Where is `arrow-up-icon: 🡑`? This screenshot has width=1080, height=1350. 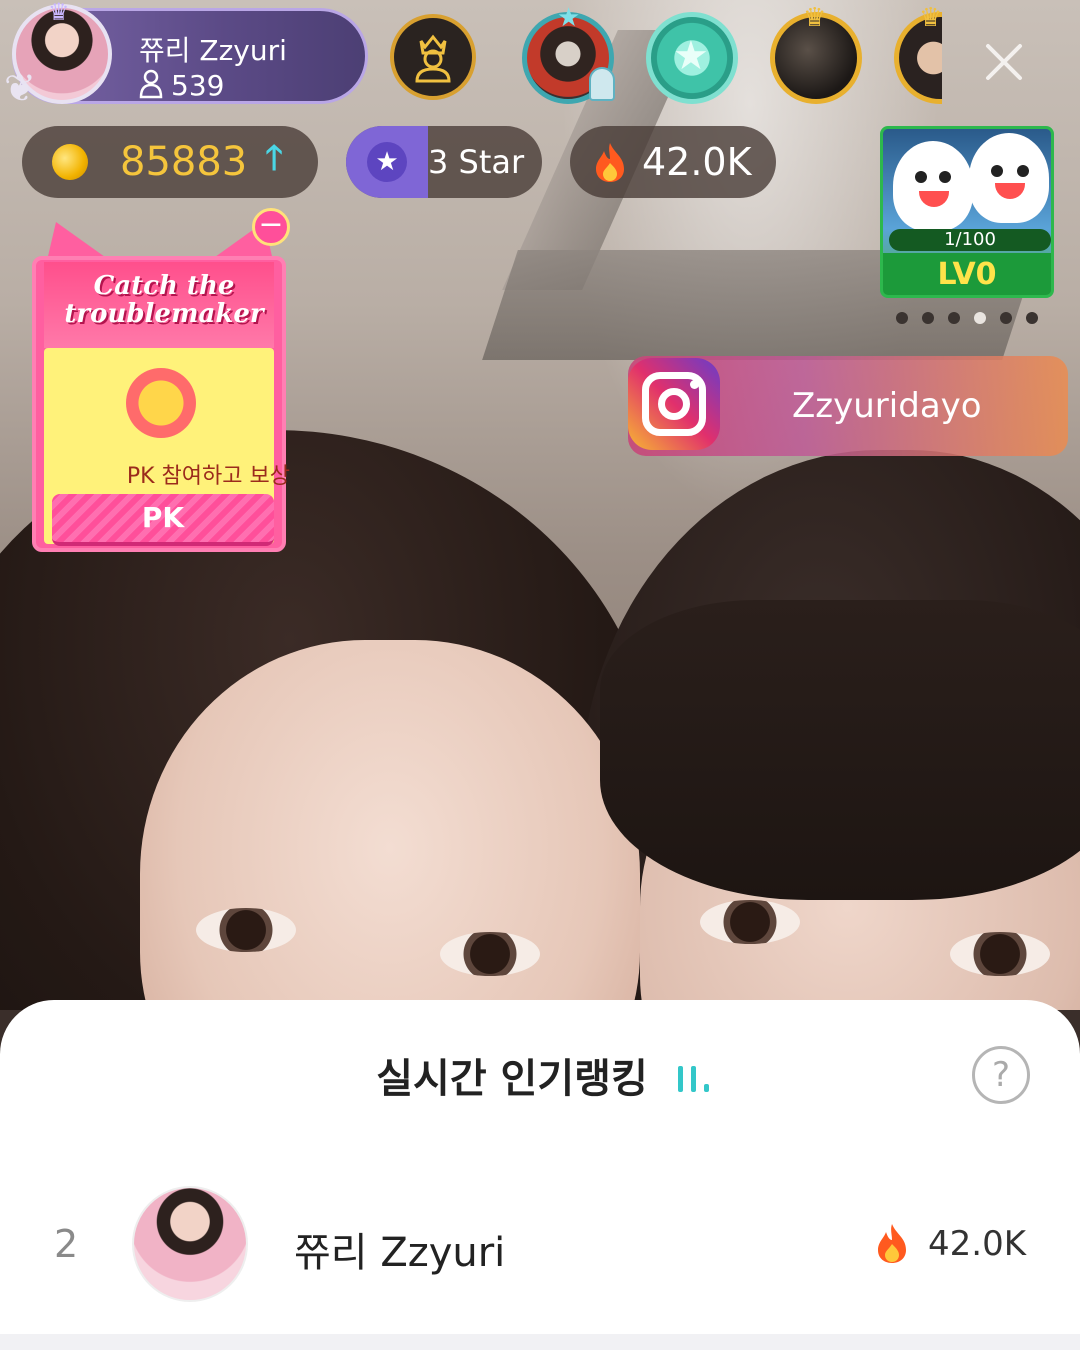 arrow-up-icon: 🡑 is located at coordinates (274, 157).